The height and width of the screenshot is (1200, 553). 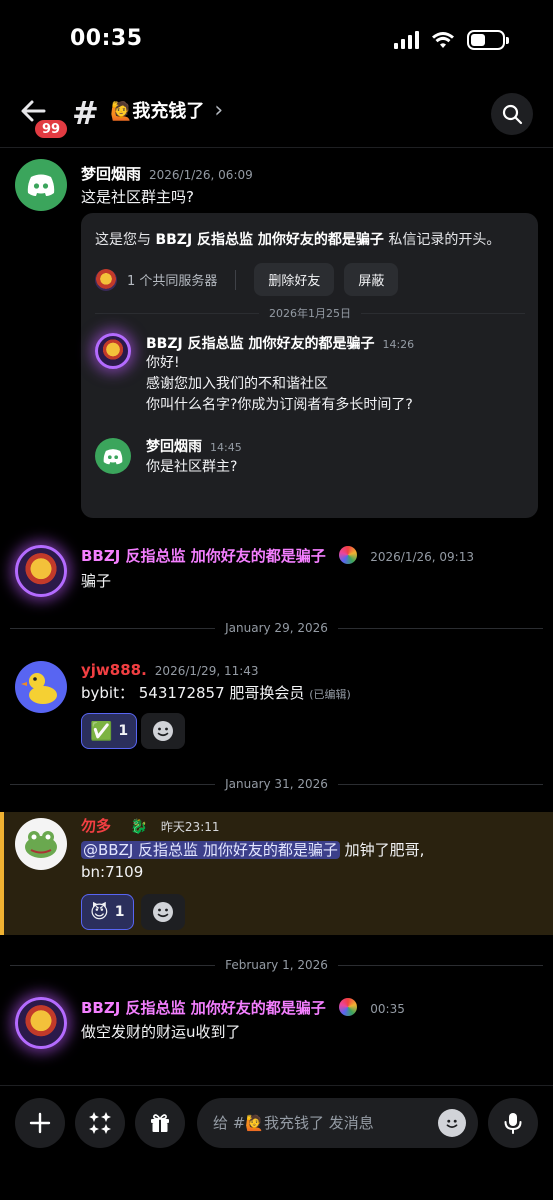 I want to click on message-input-wrapper, so click(x=337, y=1123).